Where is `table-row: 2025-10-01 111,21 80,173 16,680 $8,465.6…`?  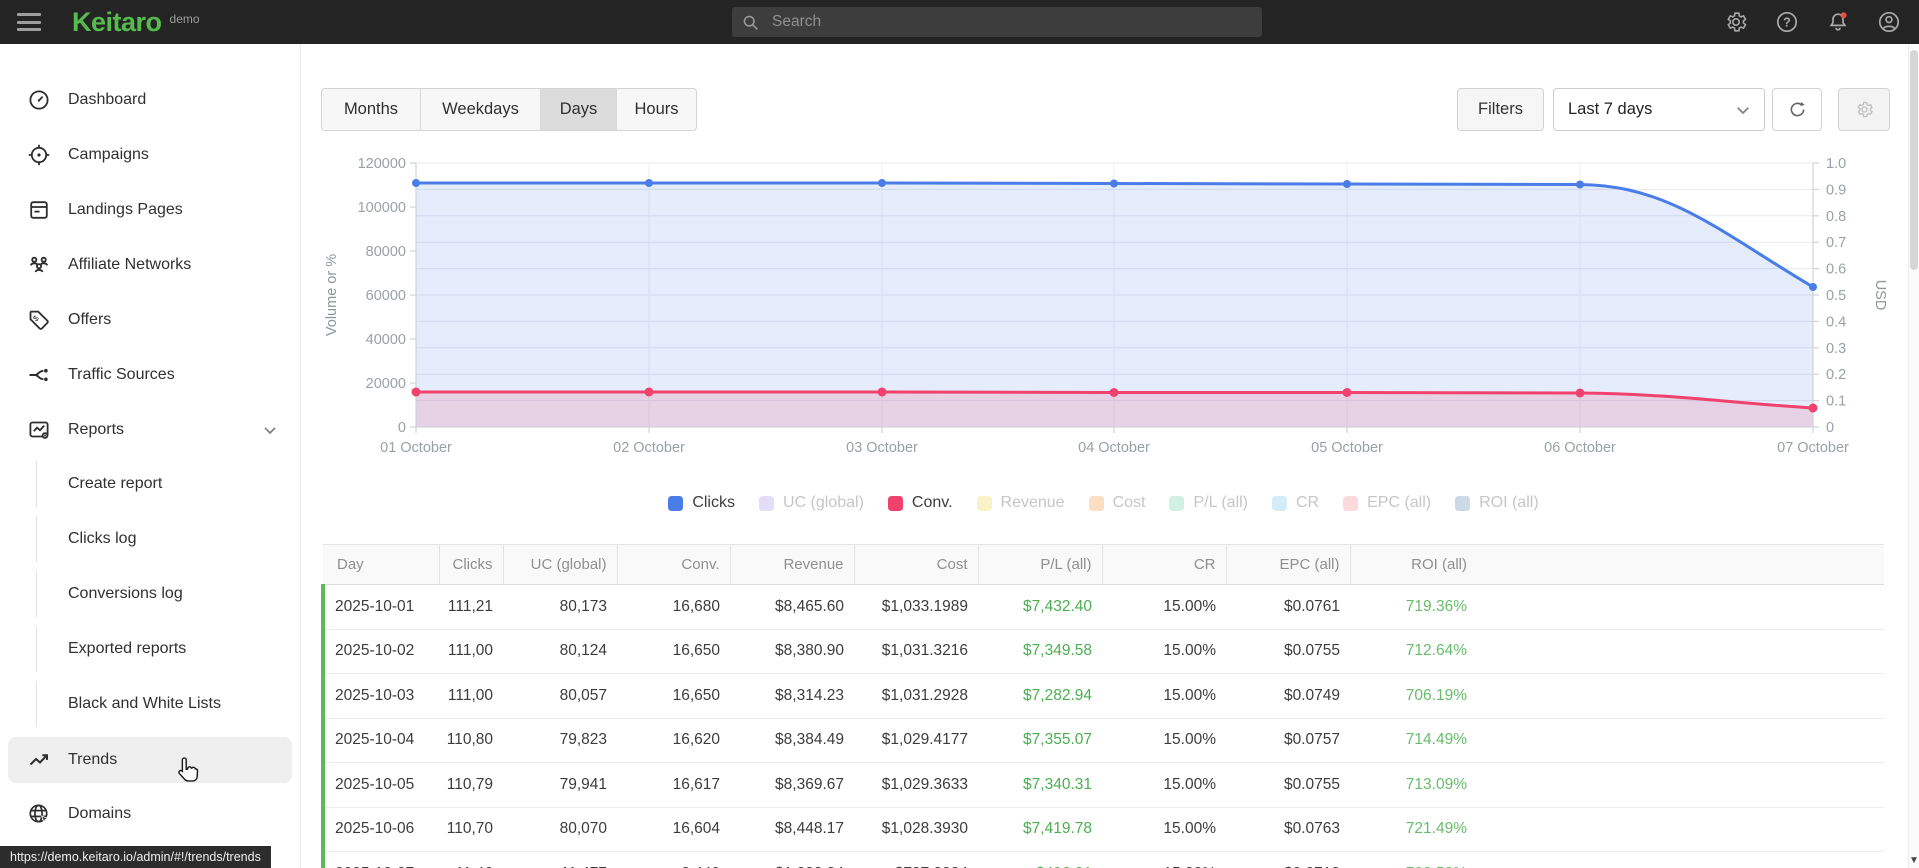 table-row: 2025-10-01 111,21 80,173 16,680 $8,465.6… is located at coordinates (1102, 607).